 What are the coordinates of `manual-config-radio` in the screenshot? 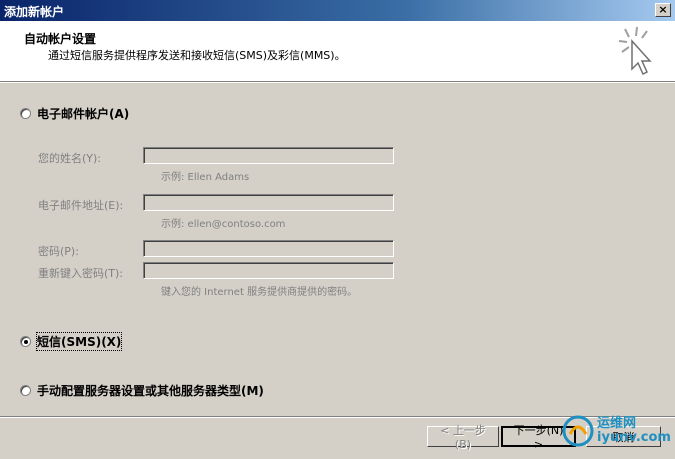 It's located at (25, 390).